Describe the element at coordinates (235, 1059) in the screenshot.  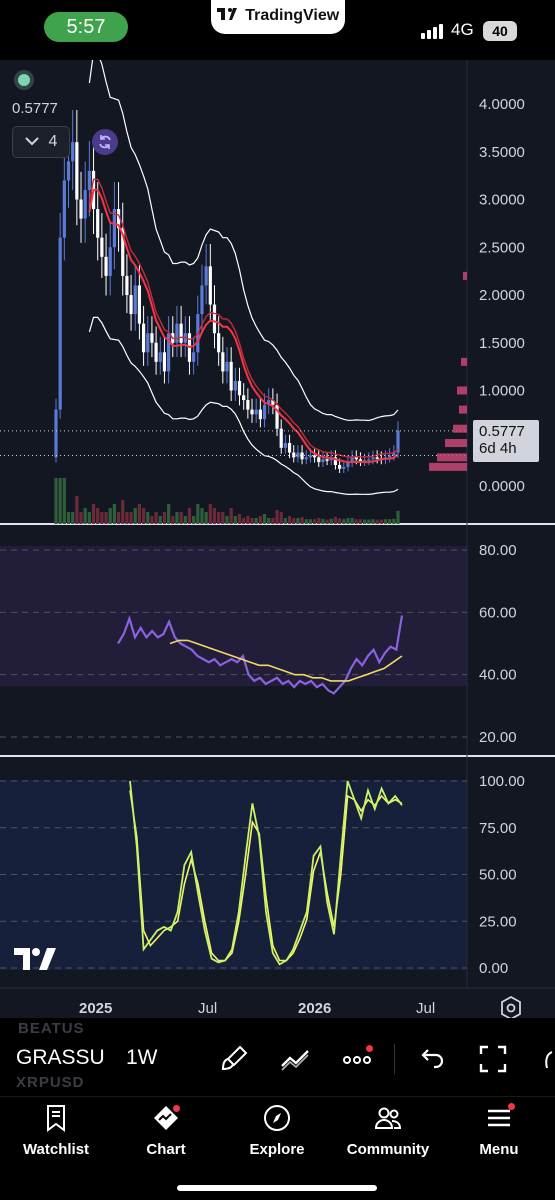
I see `brush-icon` at that location.